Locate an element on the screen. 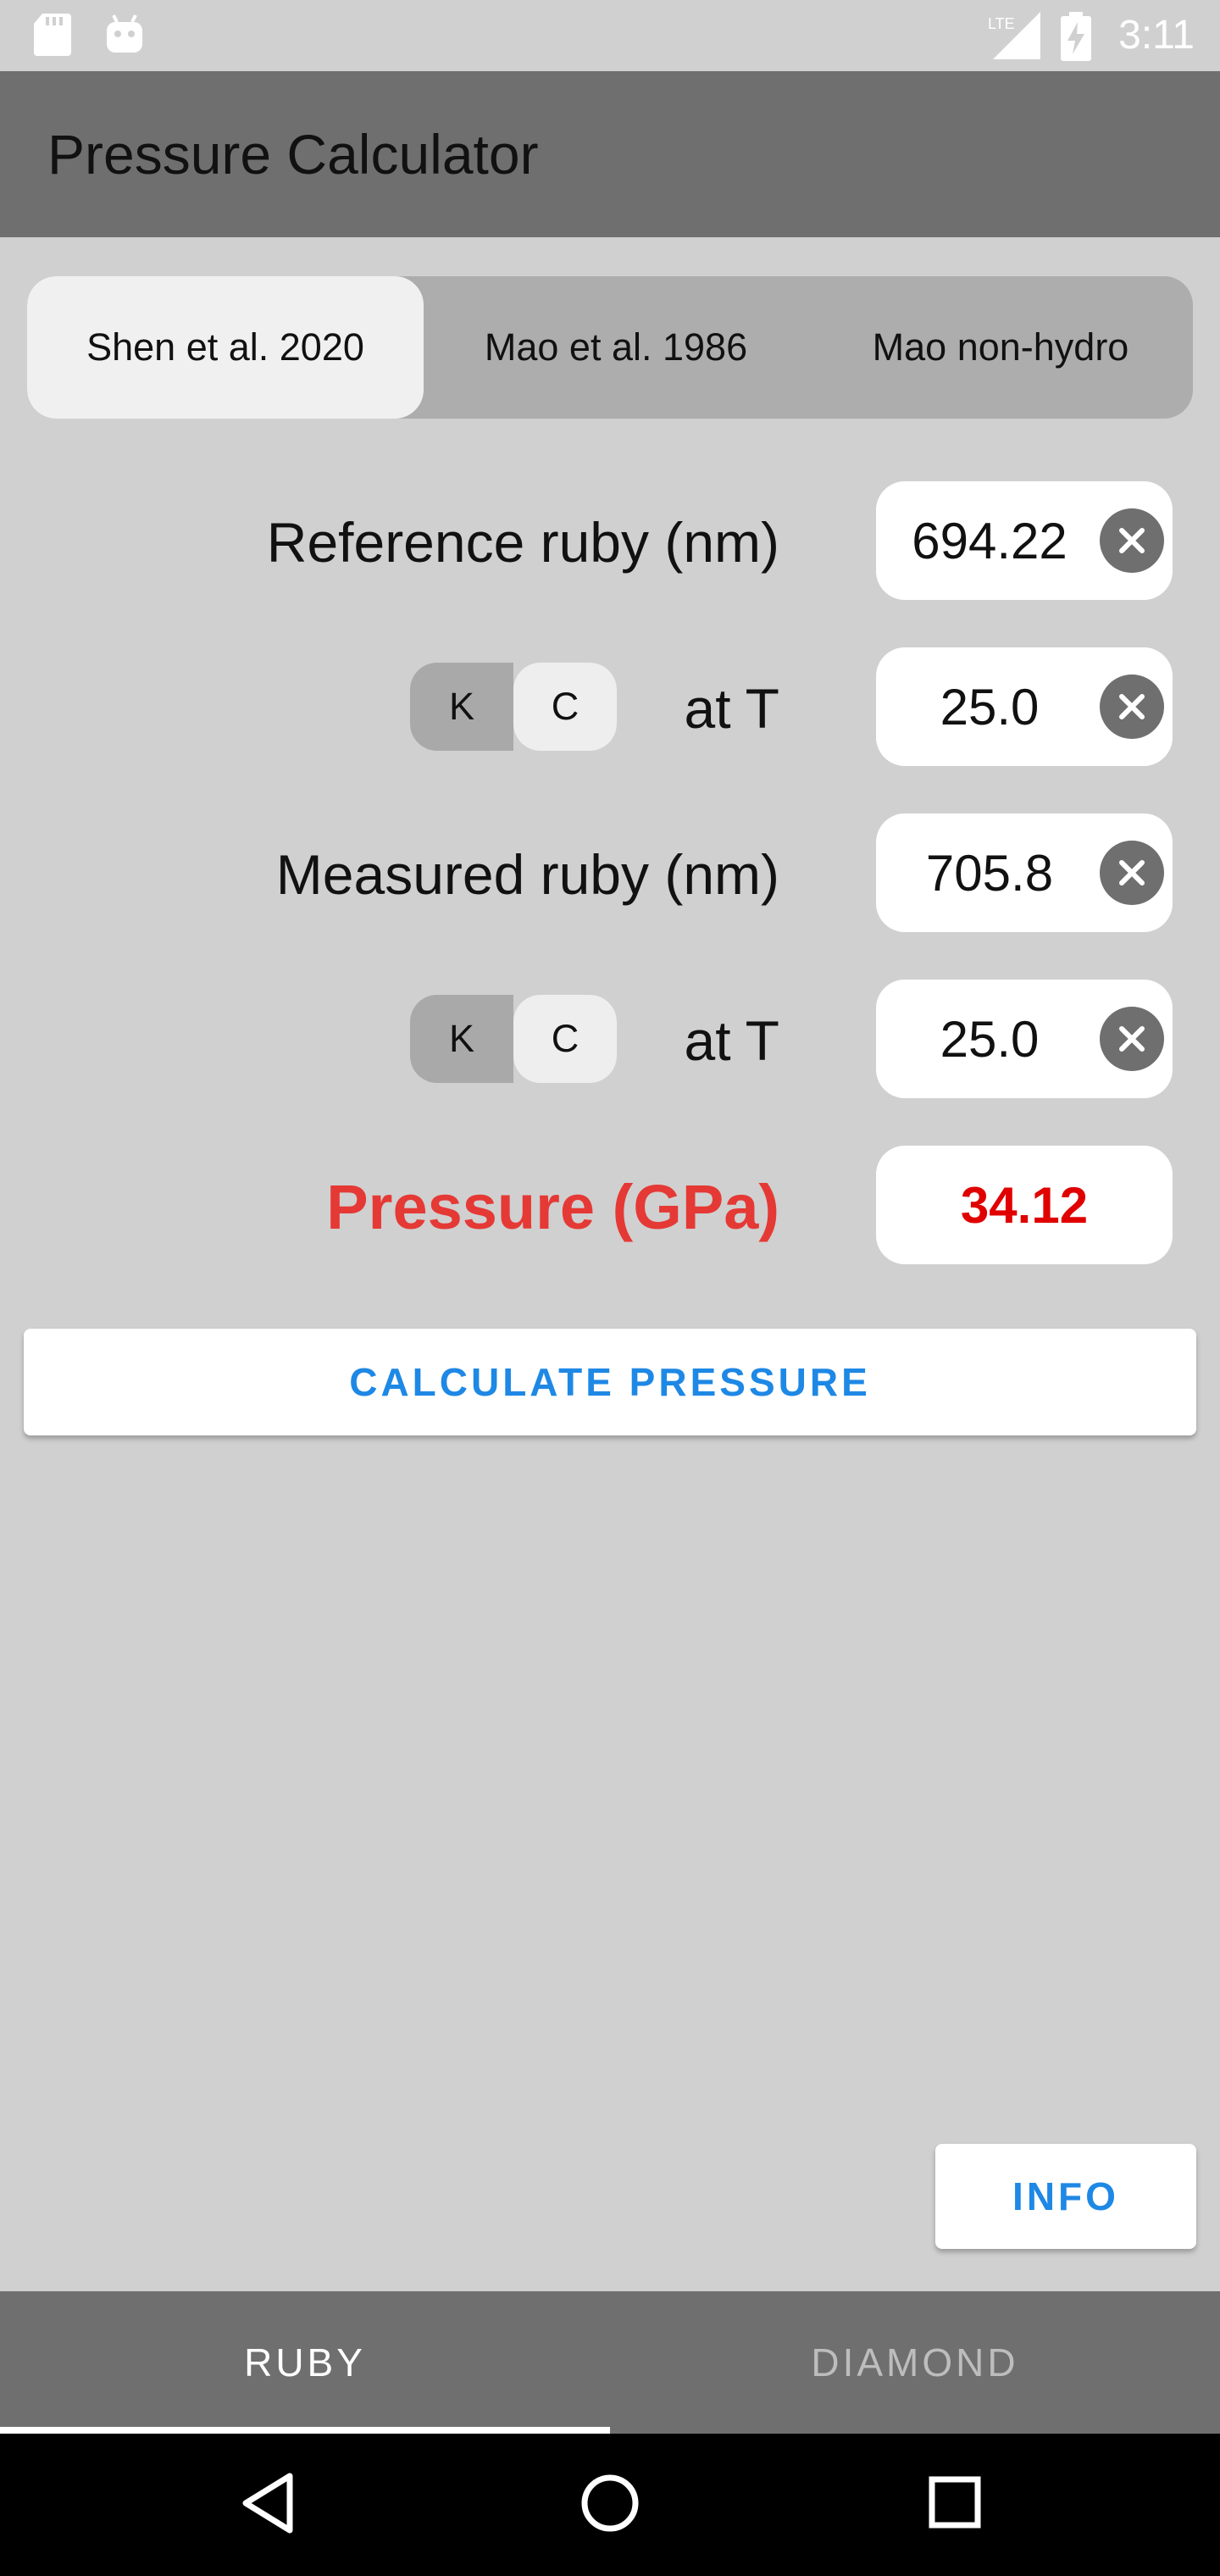 This screenshot has width=1220, height=2576. sd-card-icon is located at coordinates (52, 37).